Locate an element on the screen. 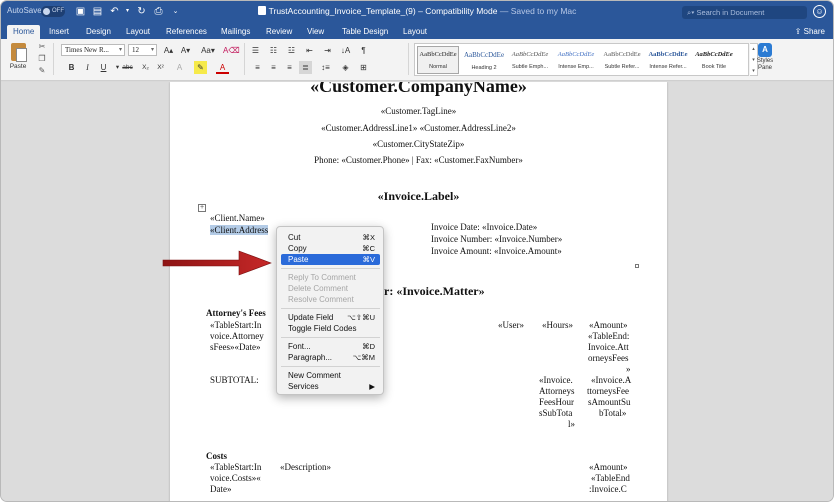 This screenshot has height=502, width=834. menu-item-toggle-field-codes: Toggle Field Codes is located at coordinates (330, 328).